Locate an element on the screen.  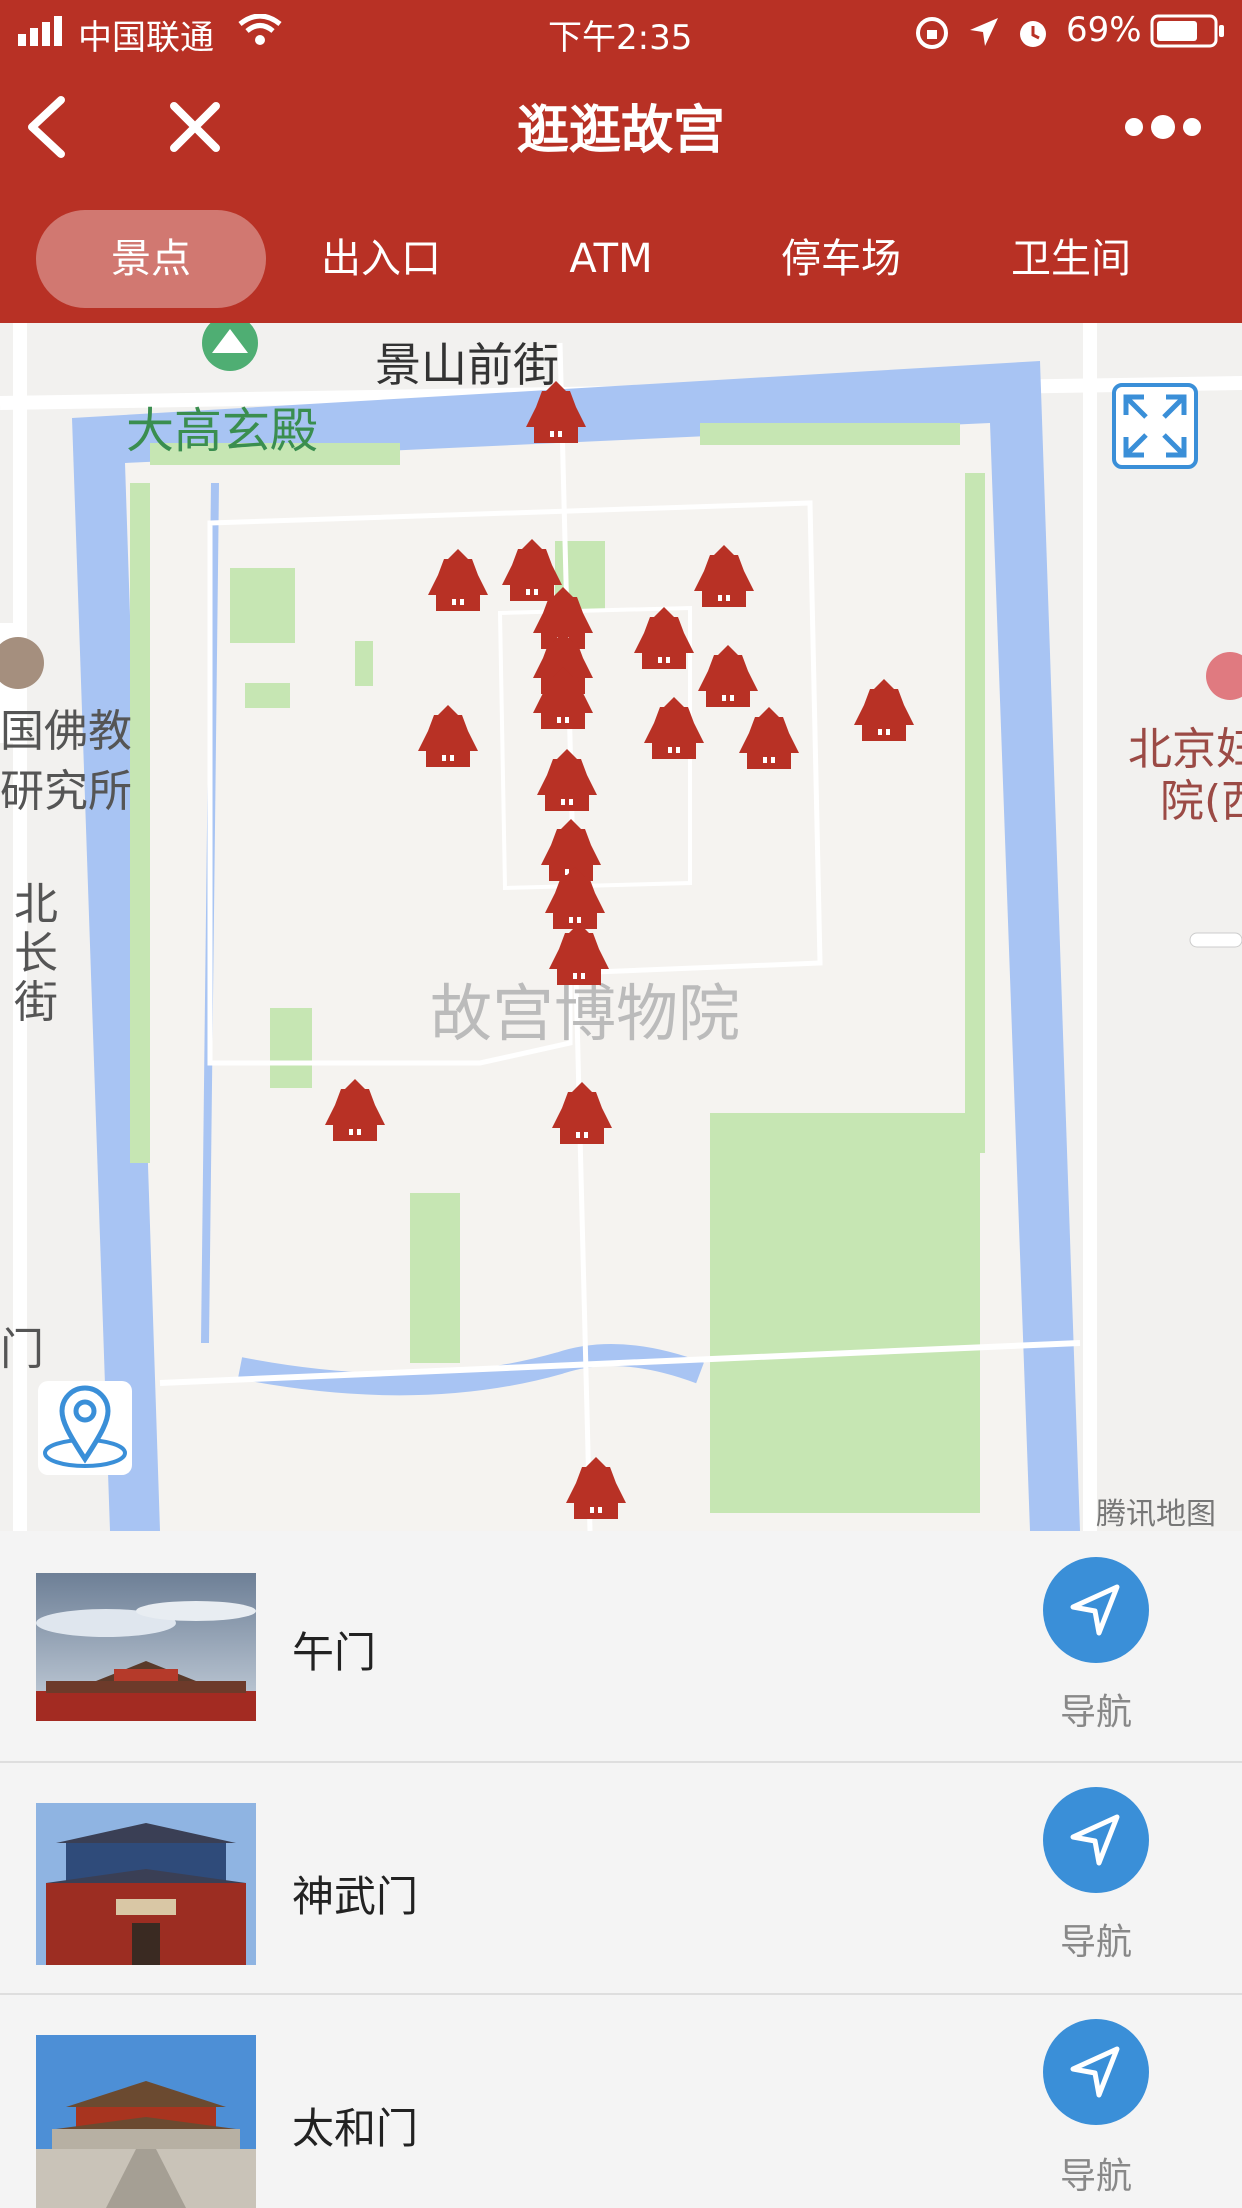
category-tabs: 景点 出入口 ATM 停车场 卫生间 is located at coordinates (621, 257).